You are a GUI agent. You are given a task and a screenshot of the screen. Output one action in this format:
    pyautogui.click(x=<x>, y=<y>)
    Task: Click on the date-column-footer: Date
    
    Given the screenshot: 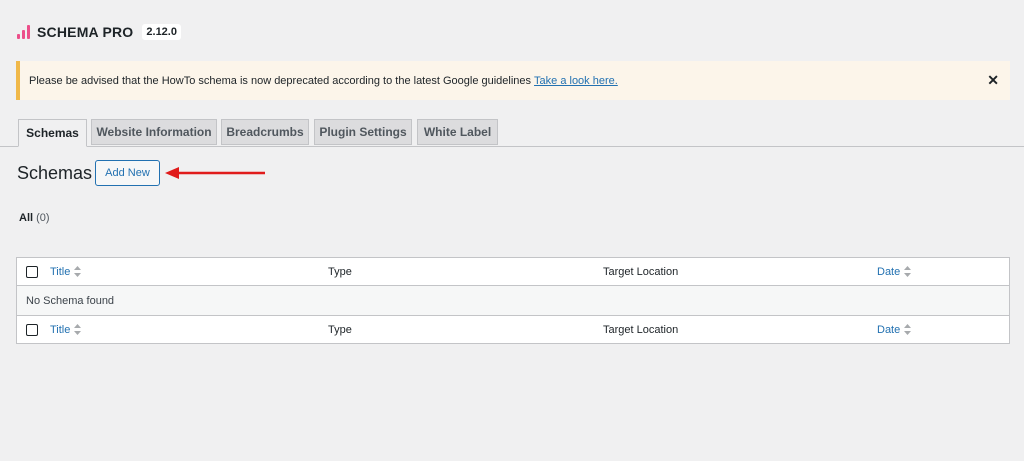 What is the action you would take?
    pyautogui.click(x=894, y=329)
    